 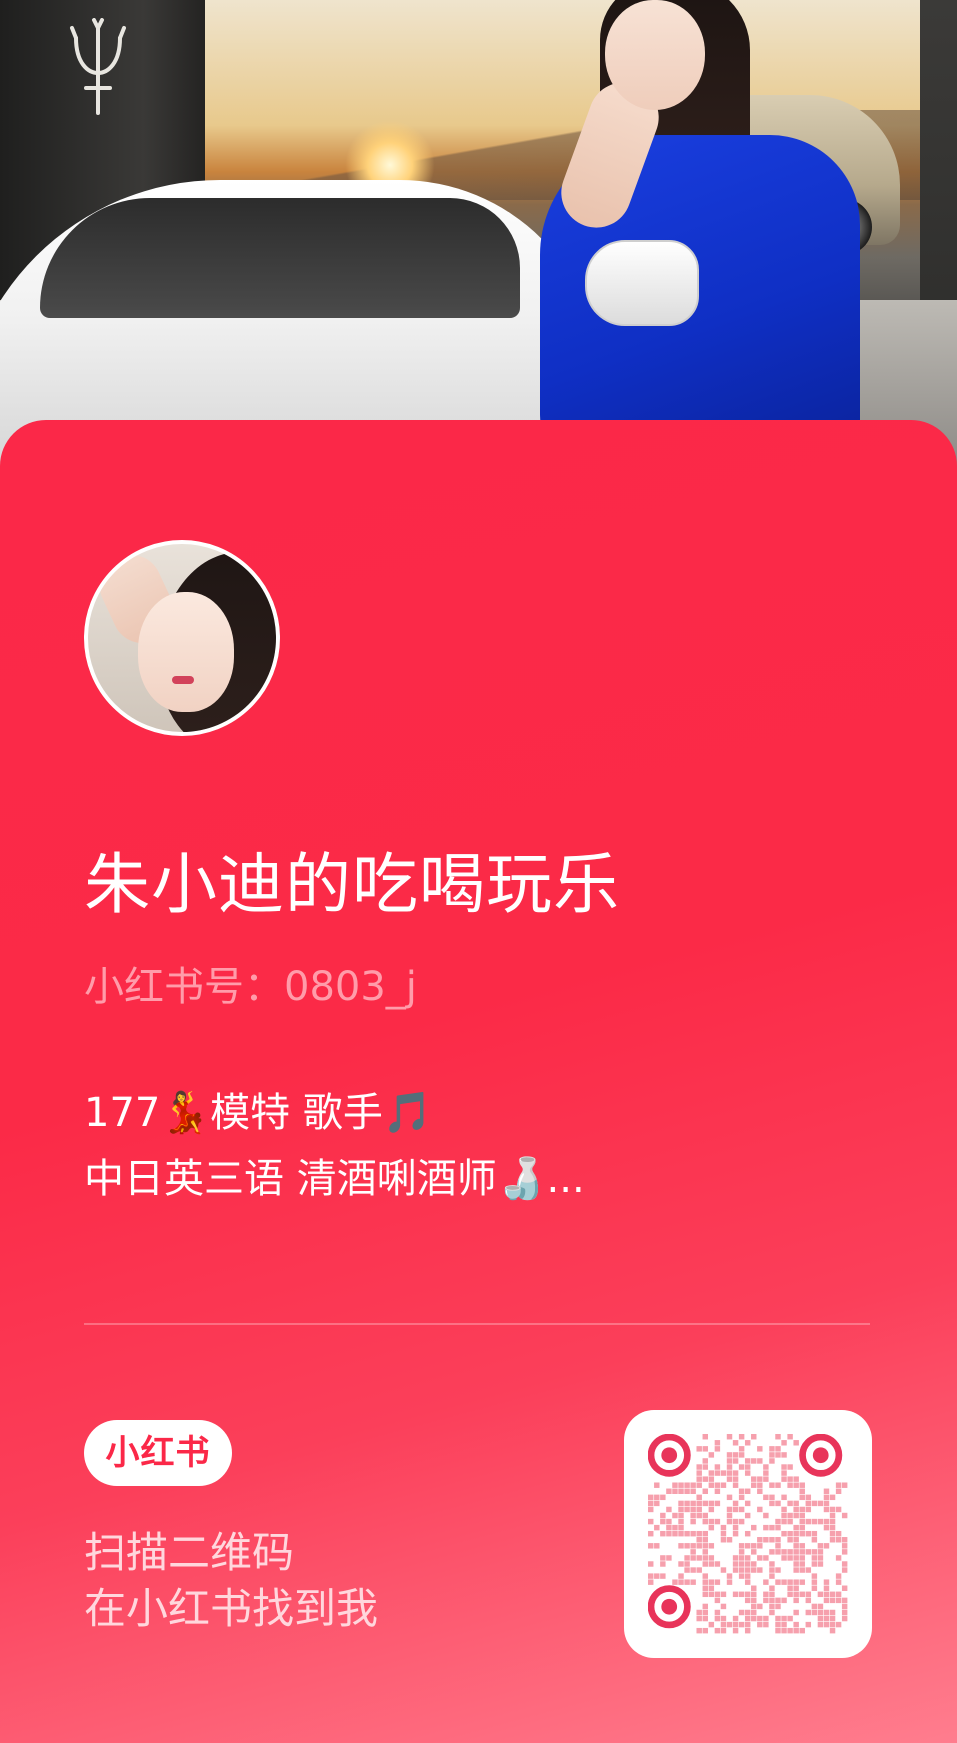 I want to click on xiaohongshu-logo-badge: 小红书, so click(x=158, y=1453).